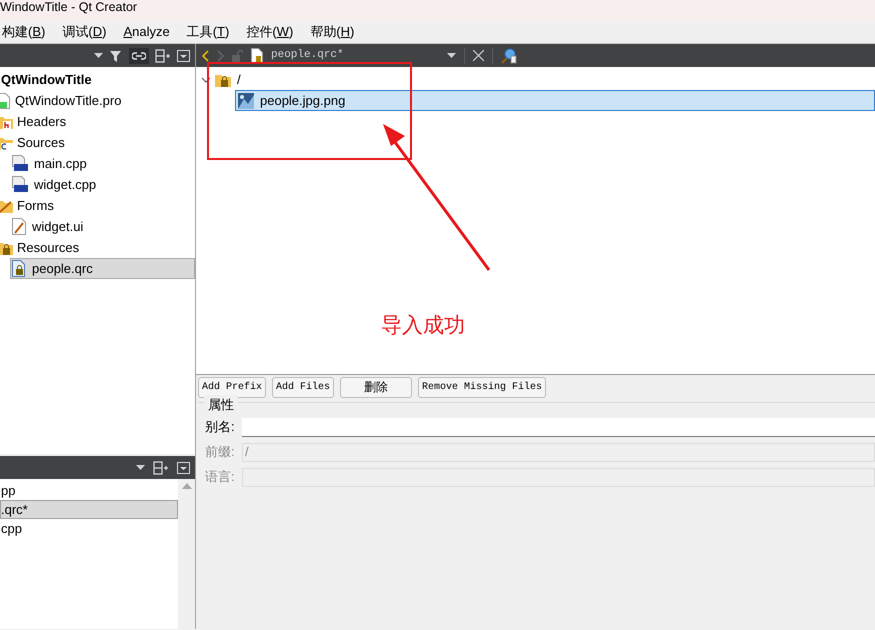  I want to click on toolbar-button: Add Files, so click(303, 387).